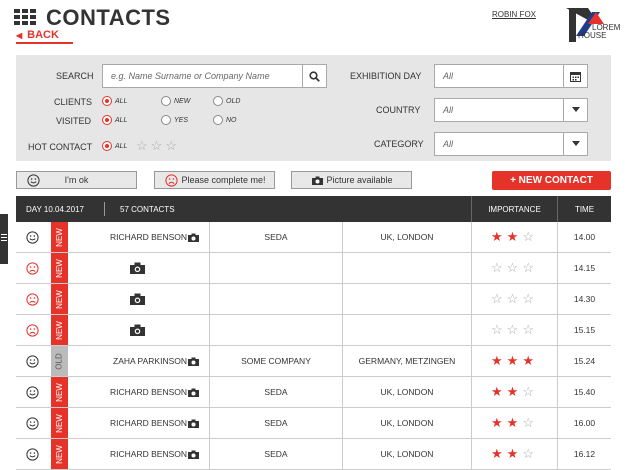 Image resolution: width=627 pixels, height=470 pixels. Describe the element at coordinates (514, 209) in the screenshot. I see `importance-header: IMPORTANCE` at that location.